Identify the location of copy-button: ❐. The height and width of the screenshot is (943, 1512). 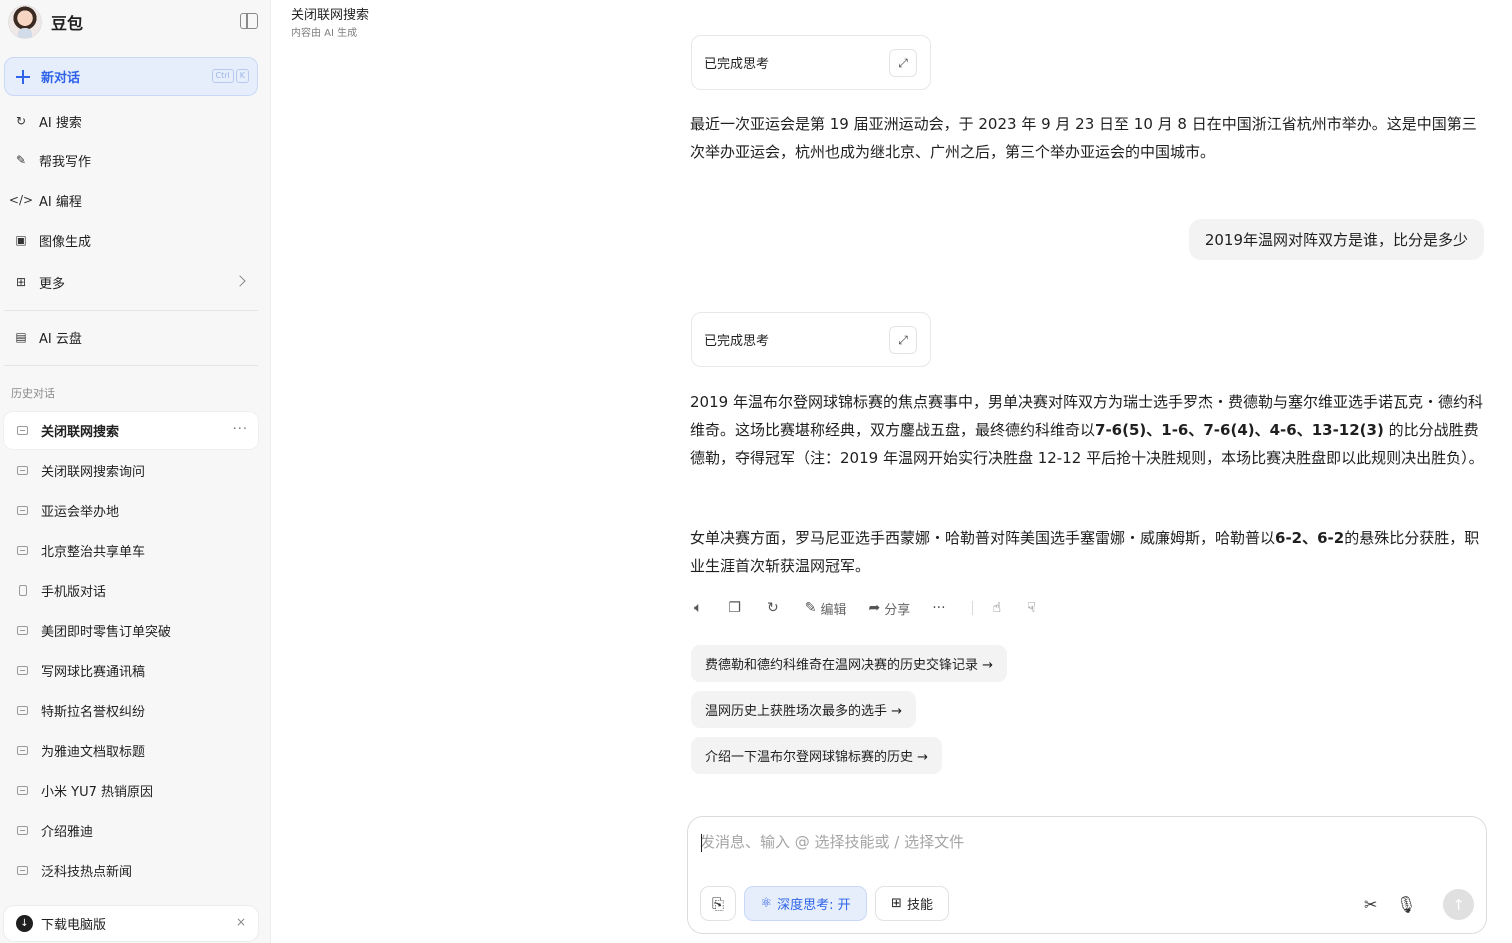
(736, 608).